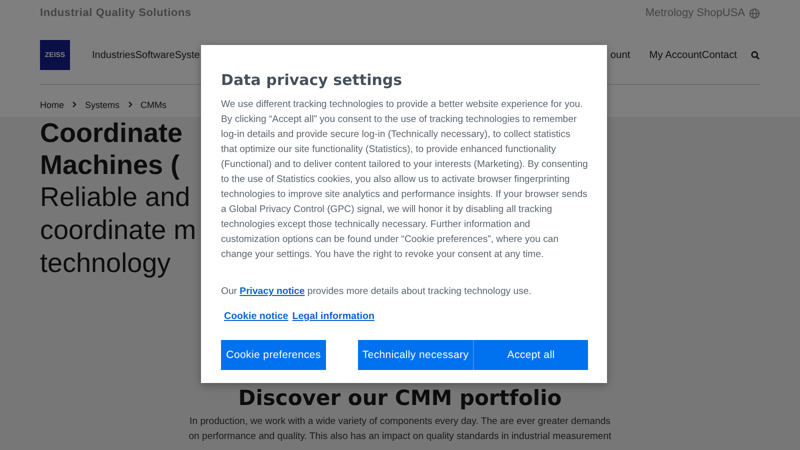 The image size is (800, 450). I want to click on page-subtitle: technology, so click(105, 263).